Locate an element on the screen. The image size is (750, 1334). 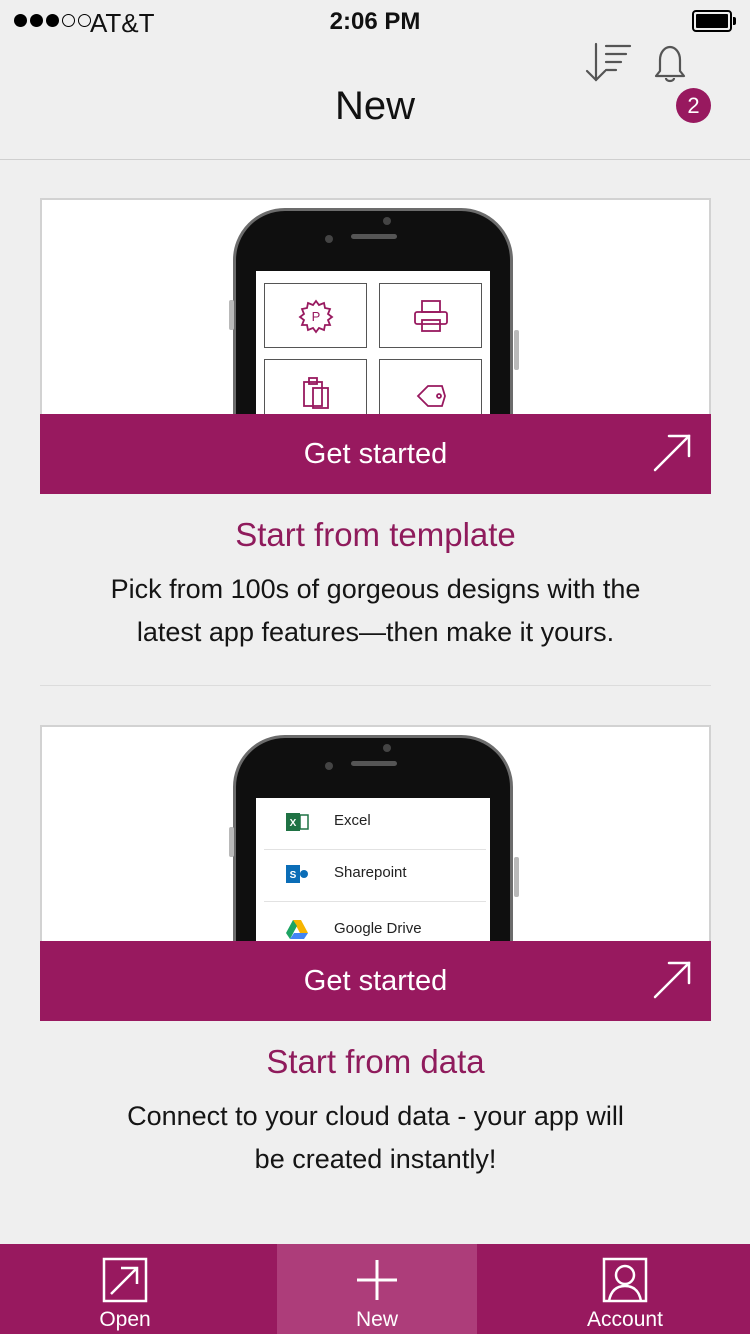
status-time: 2:06 PM is located at coordinates (375, 21).